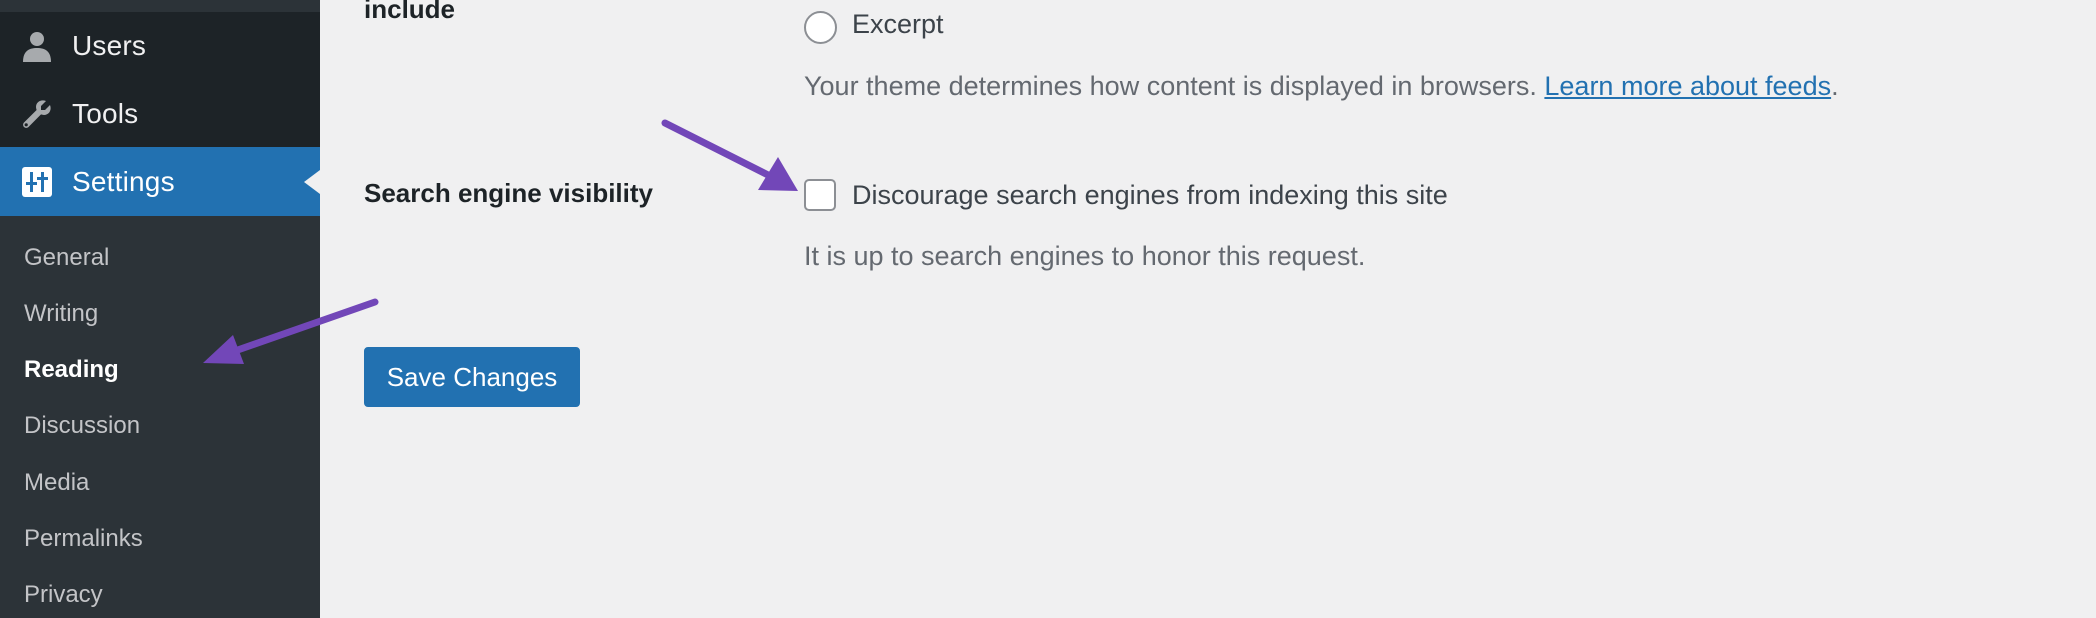 This screenshot has height=618, width=2096. Describe the element at coordinates (312, 182) in the screenshot. I see `active-menu-pointer` at that location.